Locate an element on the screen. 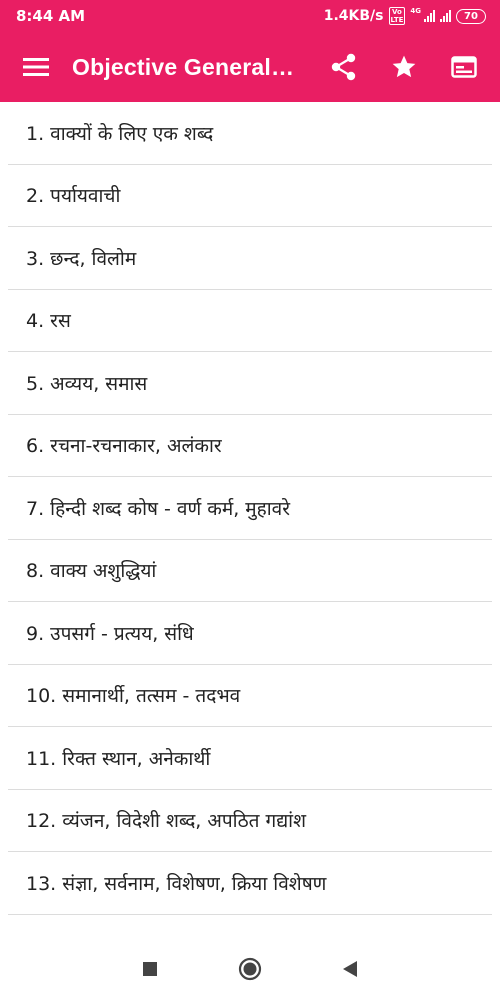 The image size is (500, 1000). square-icon is located at coordinates (150, 969).